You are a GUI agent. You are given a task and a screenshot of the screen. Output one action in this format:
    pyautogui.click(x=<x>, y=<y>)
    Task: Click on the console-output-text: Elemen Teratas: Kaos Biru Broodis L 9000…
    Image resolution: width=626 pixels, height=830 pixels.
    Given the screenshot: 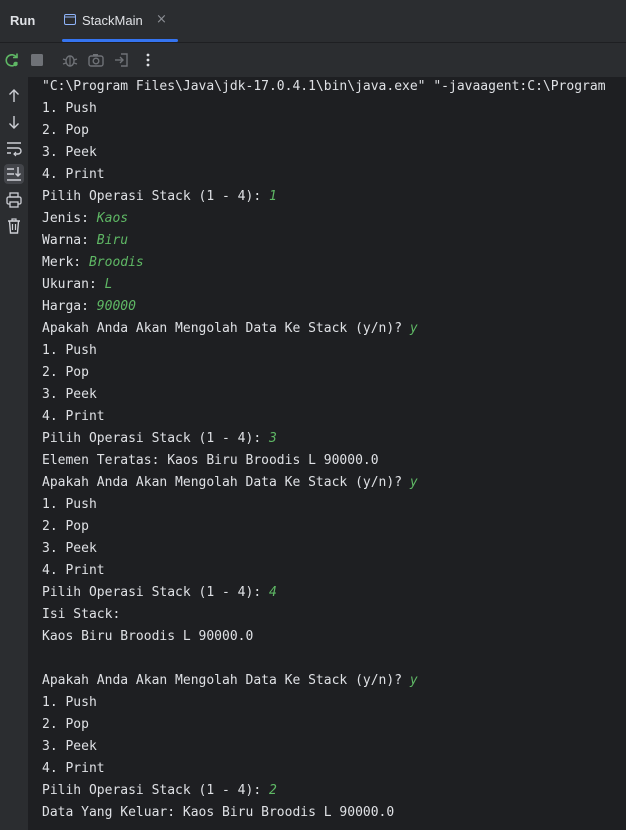 What is the action you would take?
    pyautogui.click(x=210, y=460)
    